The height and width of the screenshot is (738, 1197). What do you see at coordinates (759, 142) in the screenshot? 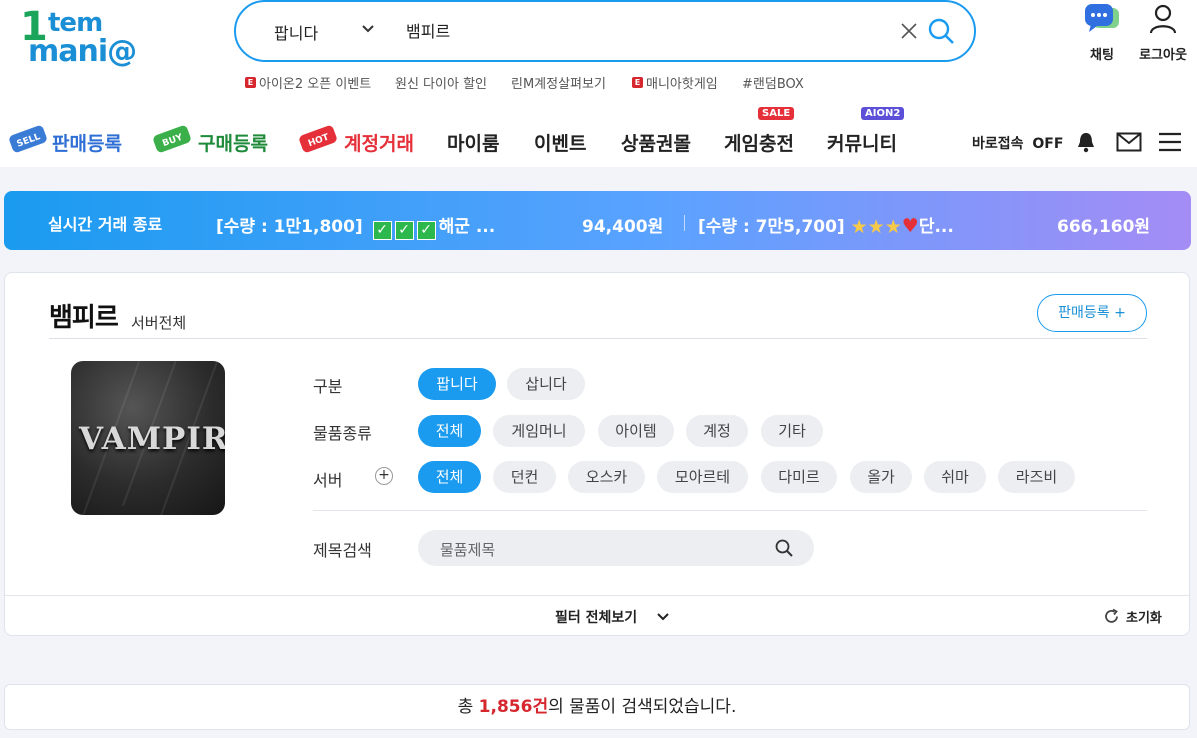
I see `nav-game-charge: 게임충전` at bounding box center [759, 142].